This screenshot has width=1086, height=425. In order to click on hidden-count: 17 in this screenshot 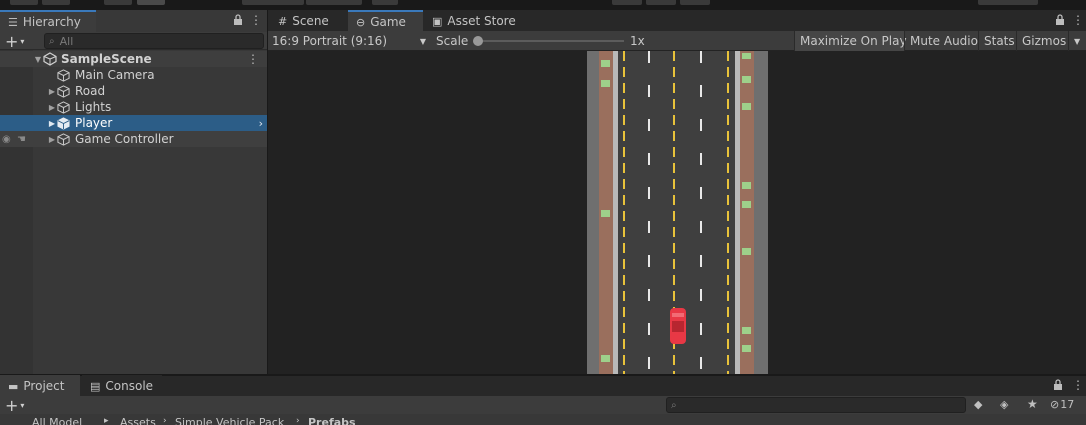, I will do `click(1067, 404)`.